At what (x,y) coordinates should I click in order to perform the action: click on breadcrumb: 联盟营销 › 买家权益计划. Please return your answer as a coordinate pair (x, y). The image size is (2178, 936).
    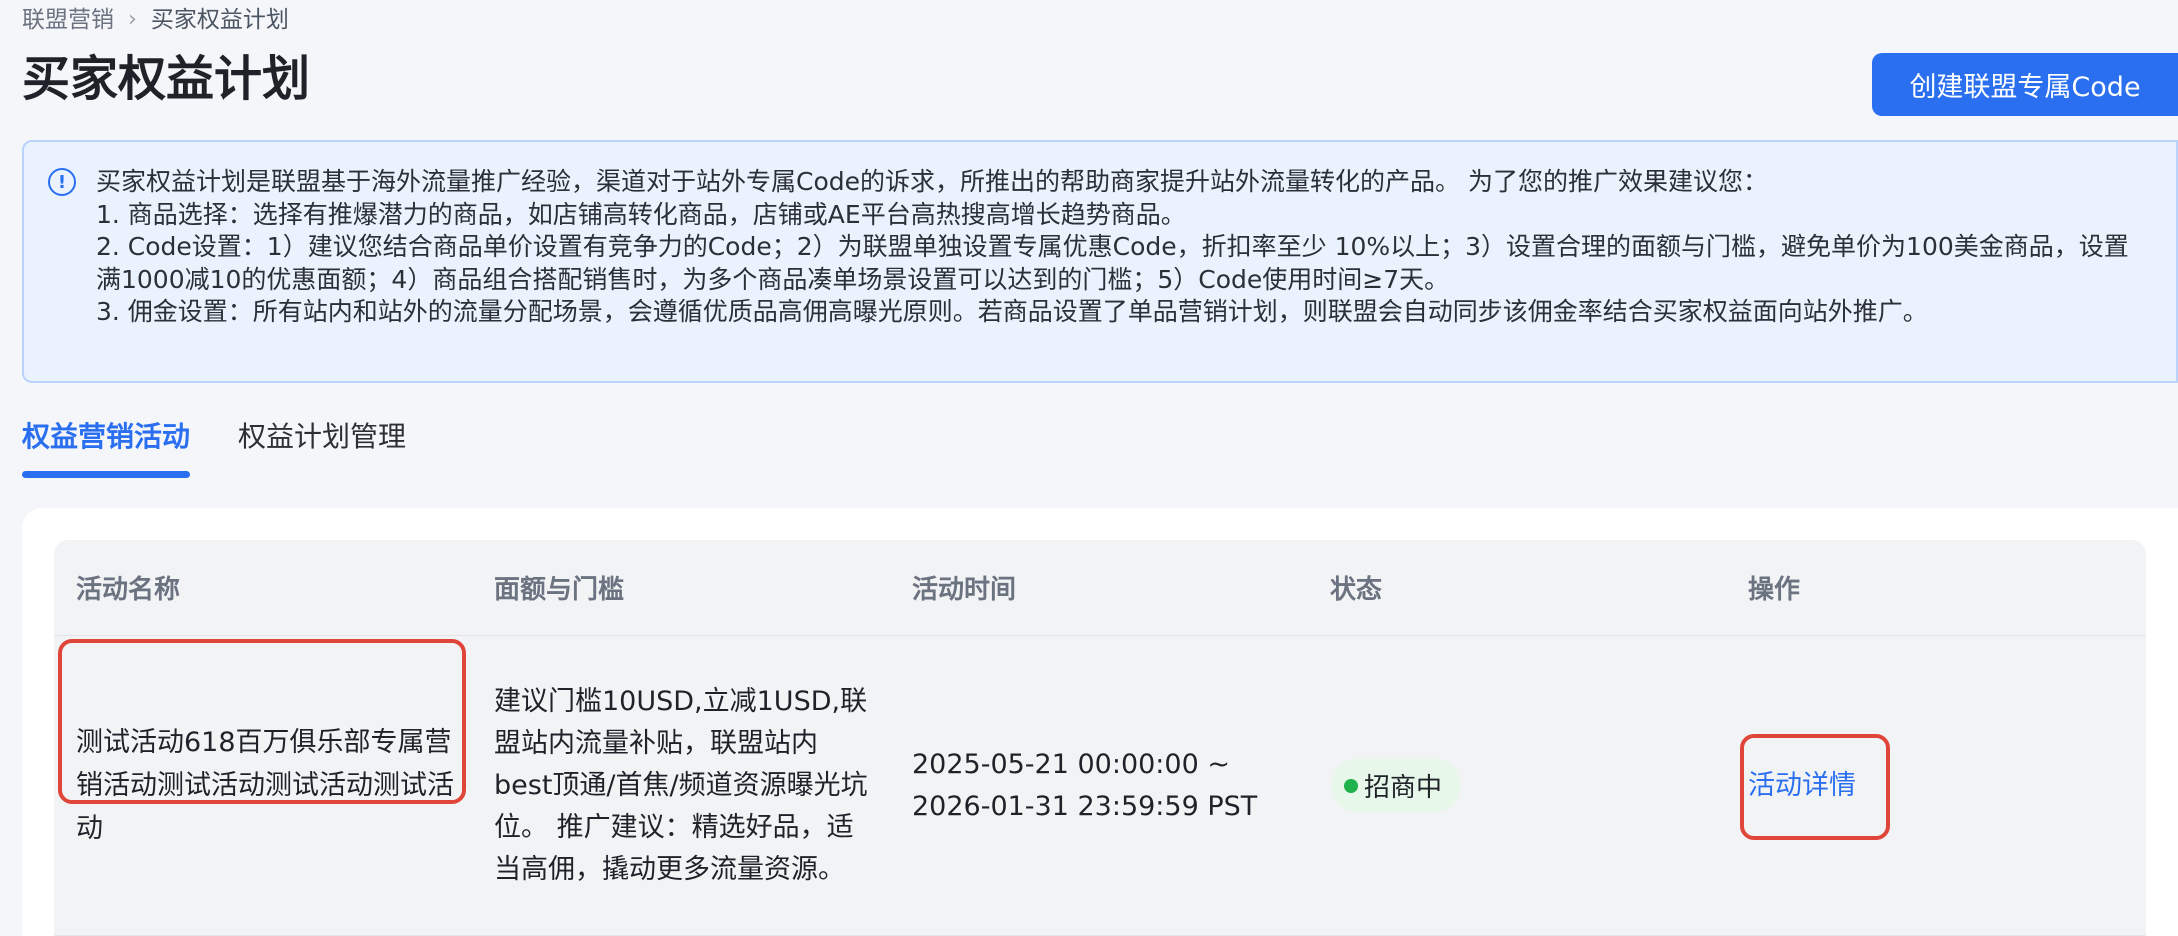
    Looking at the image, I should click on (155, 20).